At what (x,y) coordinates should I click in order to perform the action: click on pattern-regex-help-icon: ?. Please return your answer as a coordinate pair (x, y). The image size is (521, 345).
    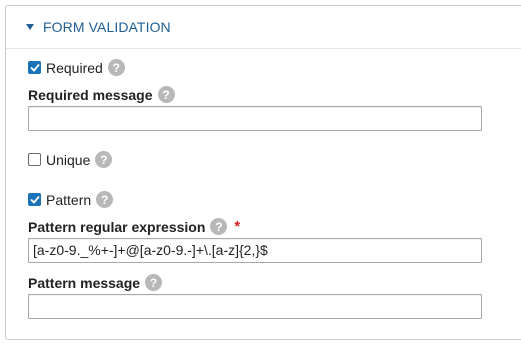
    Looking at the image, I should click on (219, 226).